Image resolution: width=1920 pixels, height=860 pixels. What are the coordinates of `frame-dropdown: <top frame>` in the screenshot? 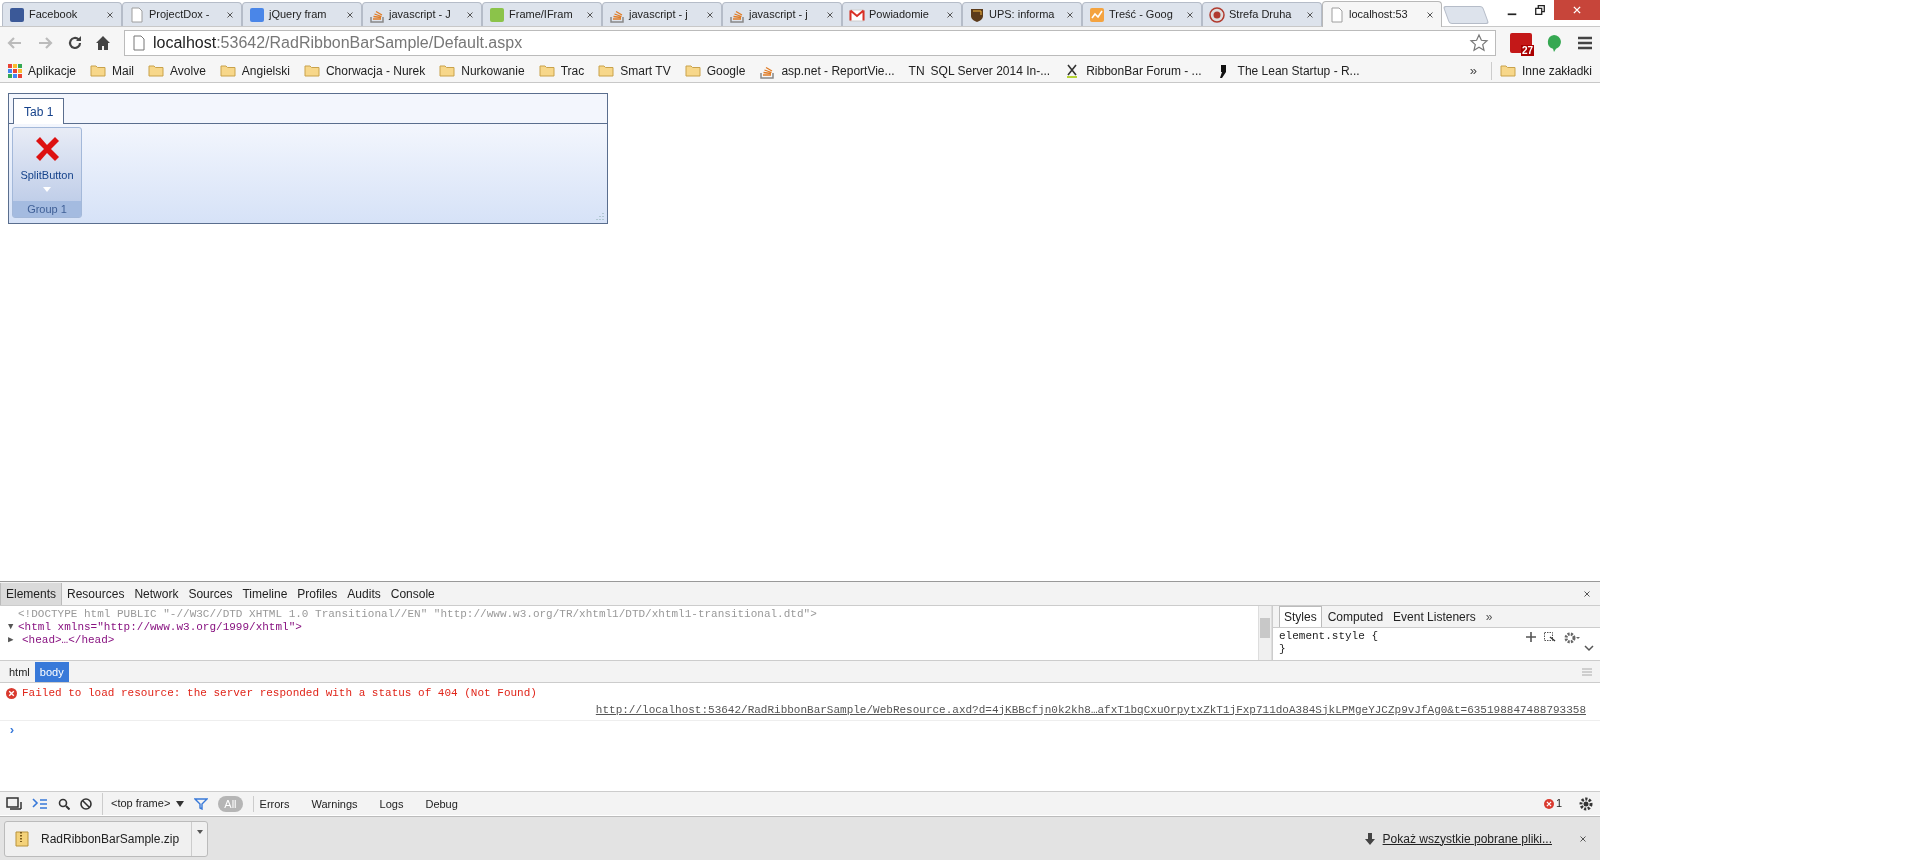 It's located at (143, 803).